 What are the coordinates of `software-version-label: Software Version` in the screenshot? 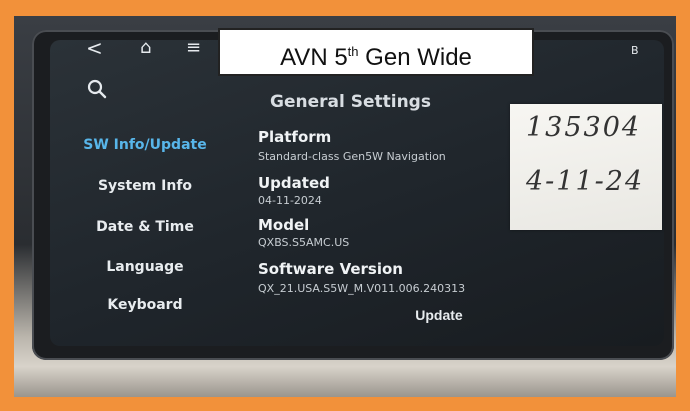 It's located at (330, 269).